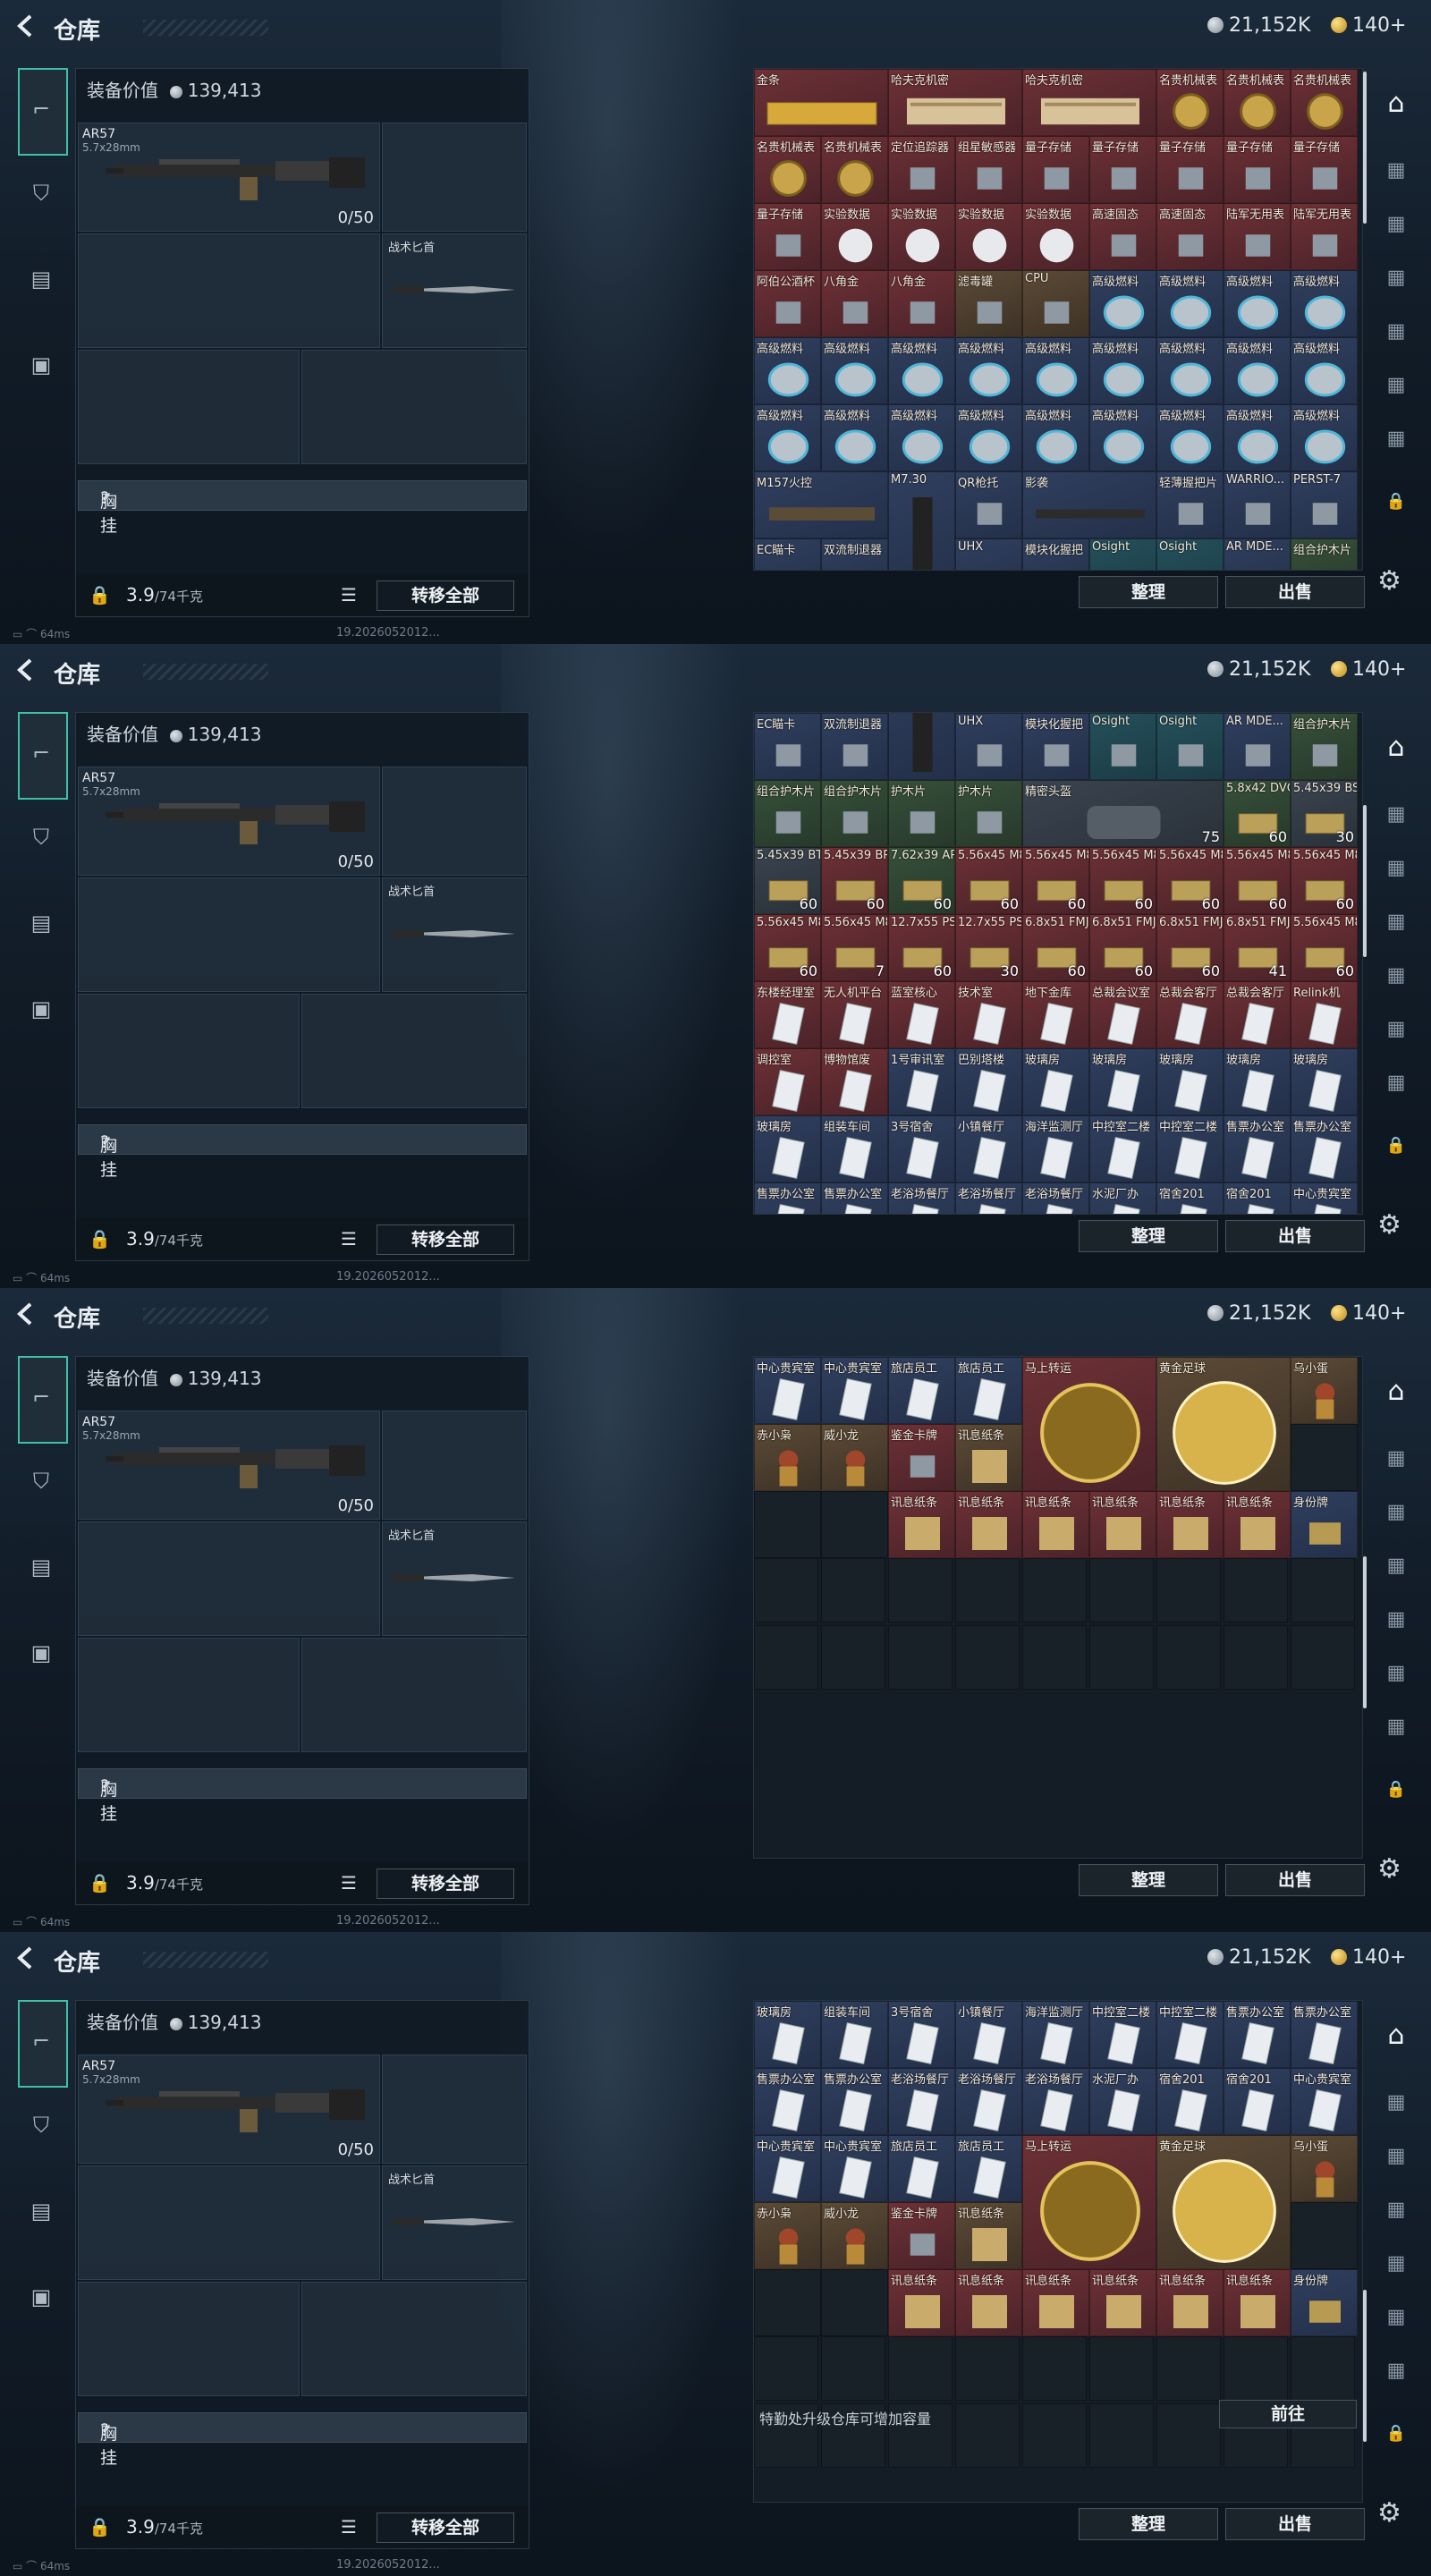 The height and width of the screenshot is (2576, 1431). What do you see at coordinates (855, 746) in the screenshot?
I see `storage-item: 双流制退器` at bounding box center [855, 746].